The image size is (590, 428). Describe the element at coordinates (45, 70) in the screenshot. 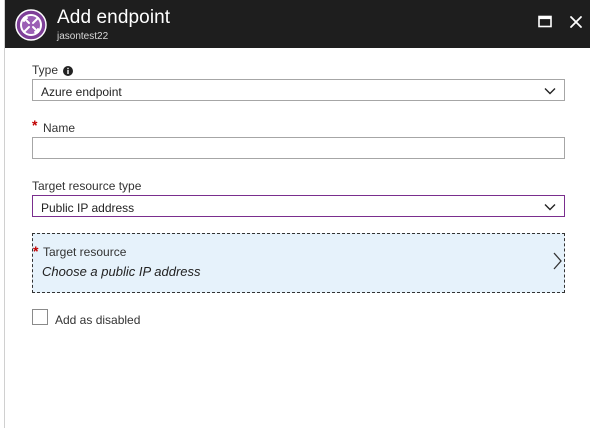

I see `type-label: Type` at that location.